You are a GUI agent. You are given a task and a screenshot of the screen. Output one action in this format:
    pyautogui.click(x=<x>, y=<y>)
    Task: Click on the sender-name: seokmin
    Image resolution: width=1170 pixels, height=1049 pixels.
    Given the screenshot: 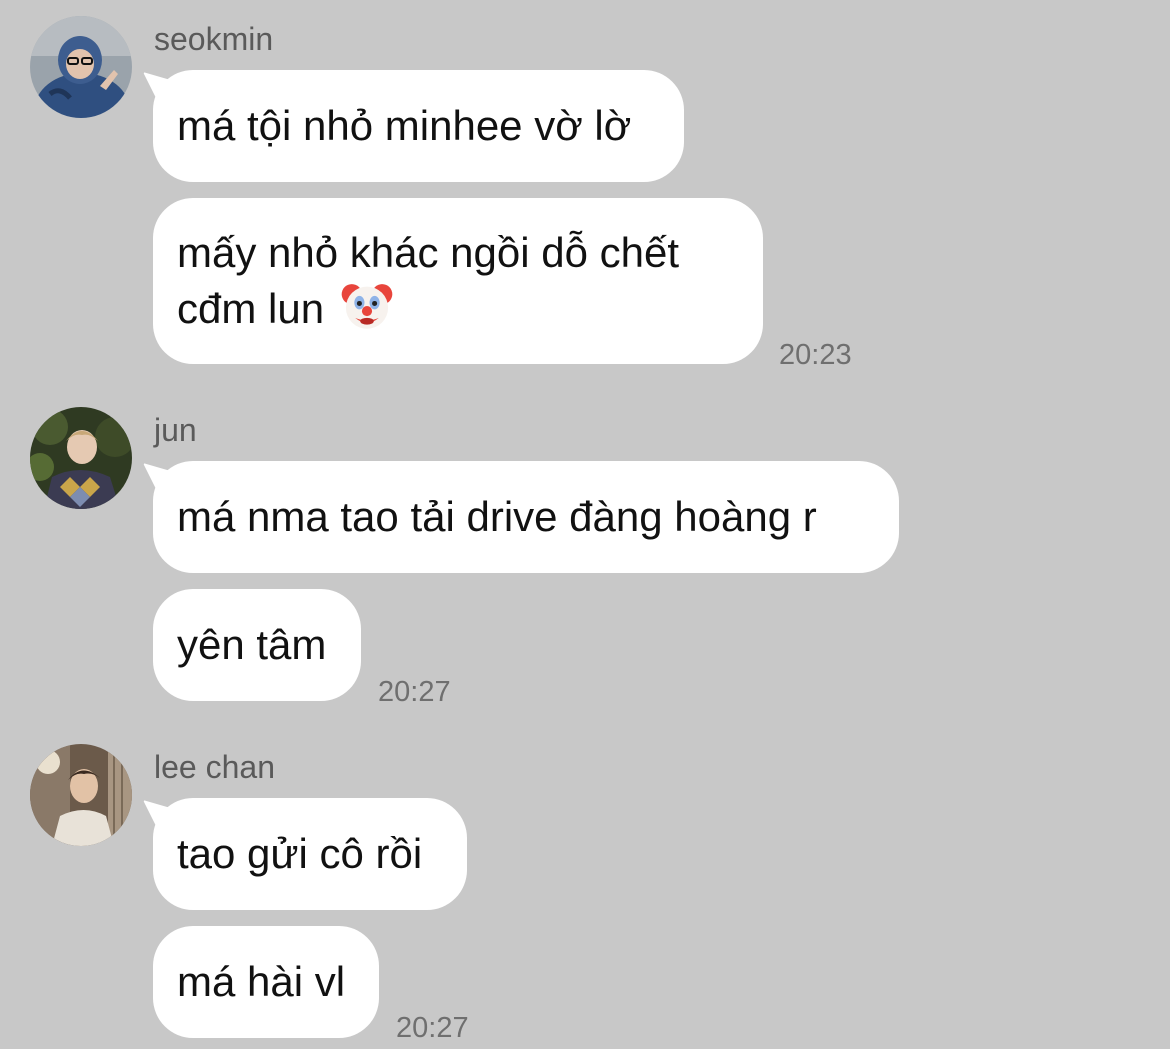 What is the action you would take?
    pyautogui.click(x=214, y=39)
    